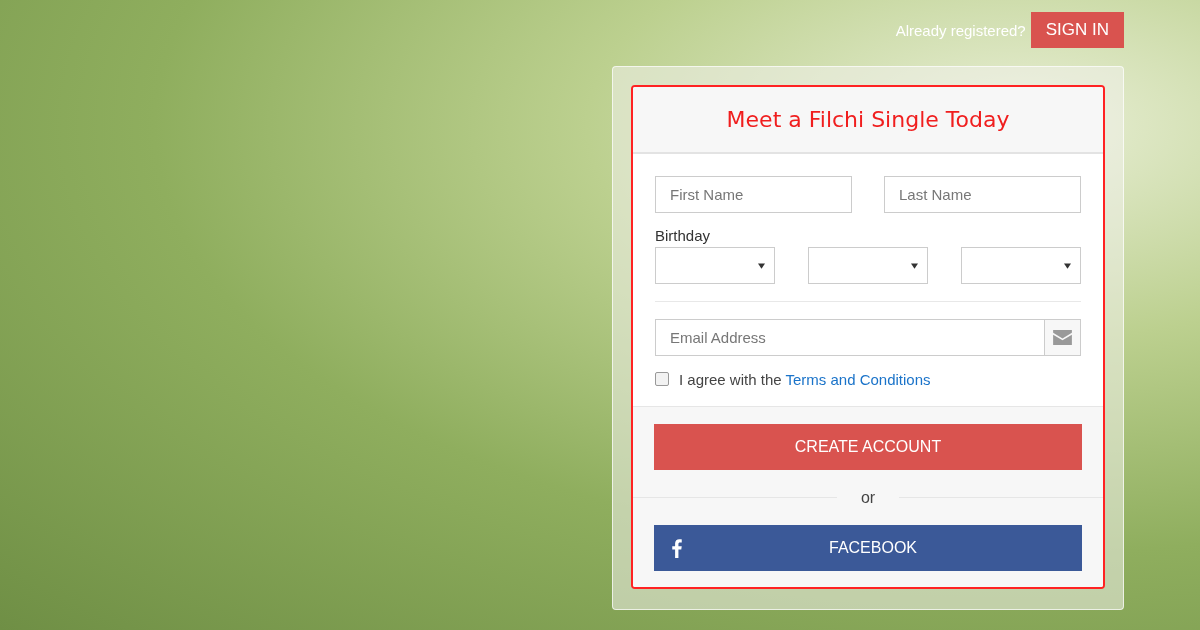  I want to click on terms-link: Terms and Conditions, so click(858, 379).